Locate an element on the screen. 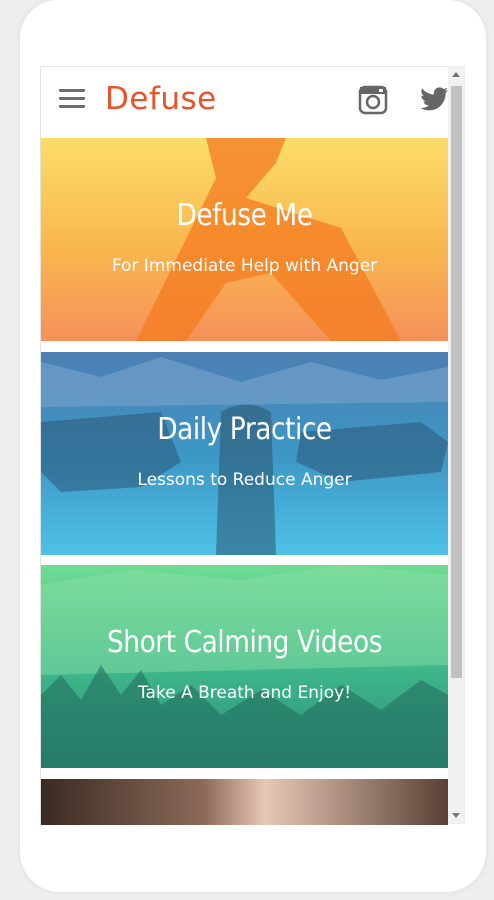 This screenshot has height=900, width=494. vertical-scrollbar is located at coordinates (456, 445).